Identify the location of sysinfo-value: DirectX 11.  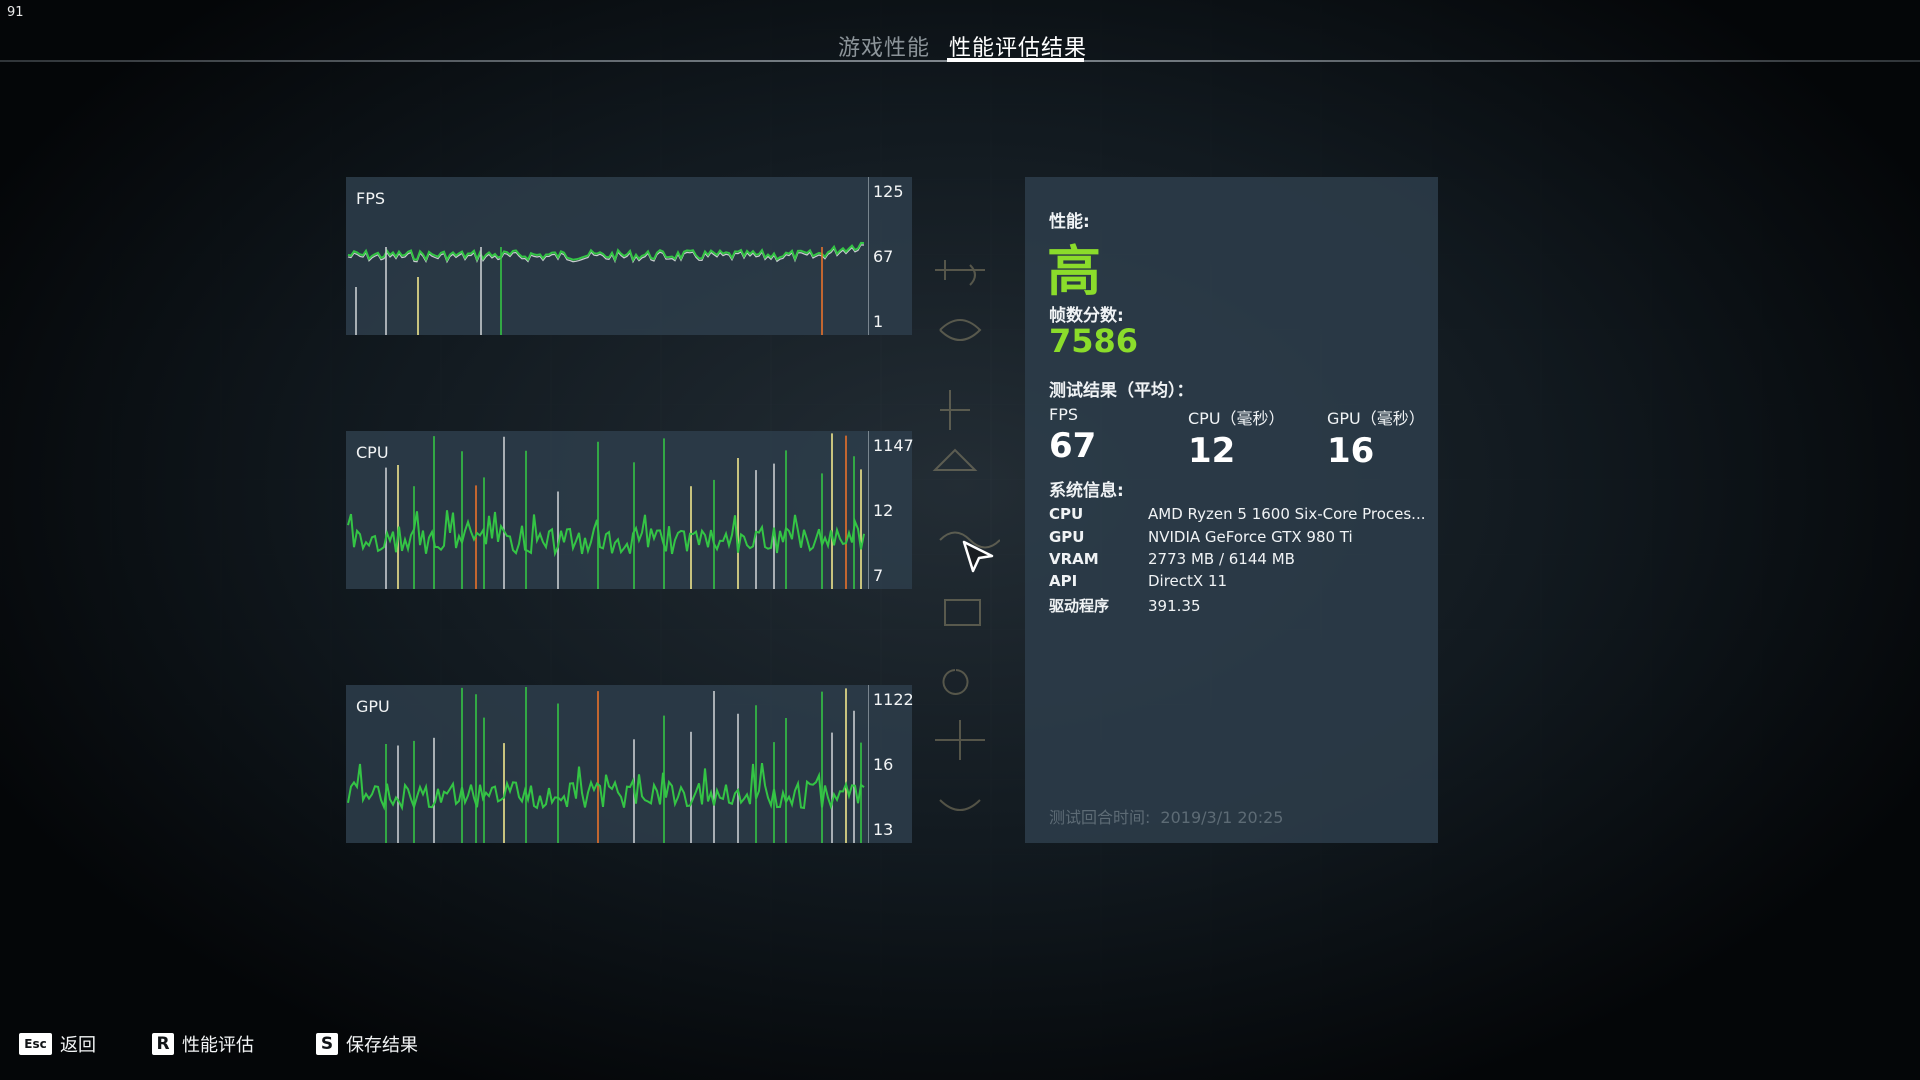
(1188, 581).